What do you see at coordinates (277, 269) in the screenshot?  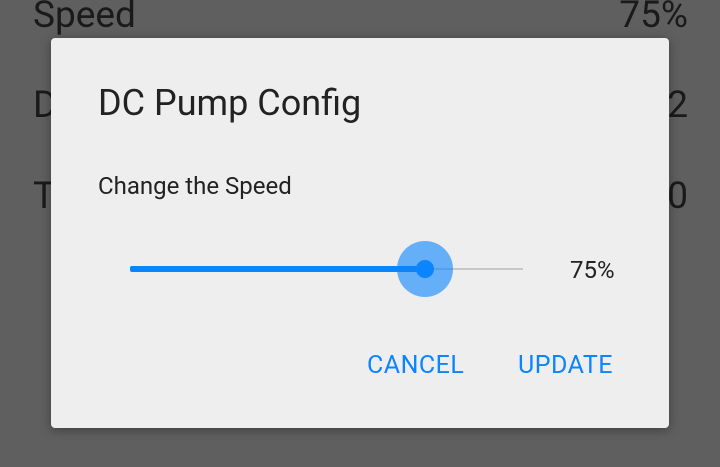 I see `slider-fill` at bounding box center [277, 269].